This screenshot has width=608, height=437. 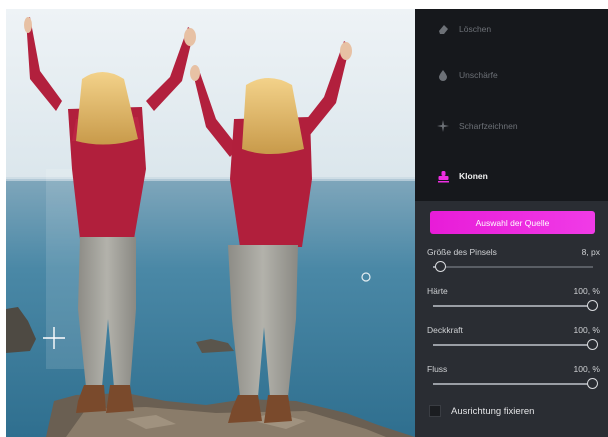 I want to click on param-label: Größe des Pinsels, so click(x=462, y=252).